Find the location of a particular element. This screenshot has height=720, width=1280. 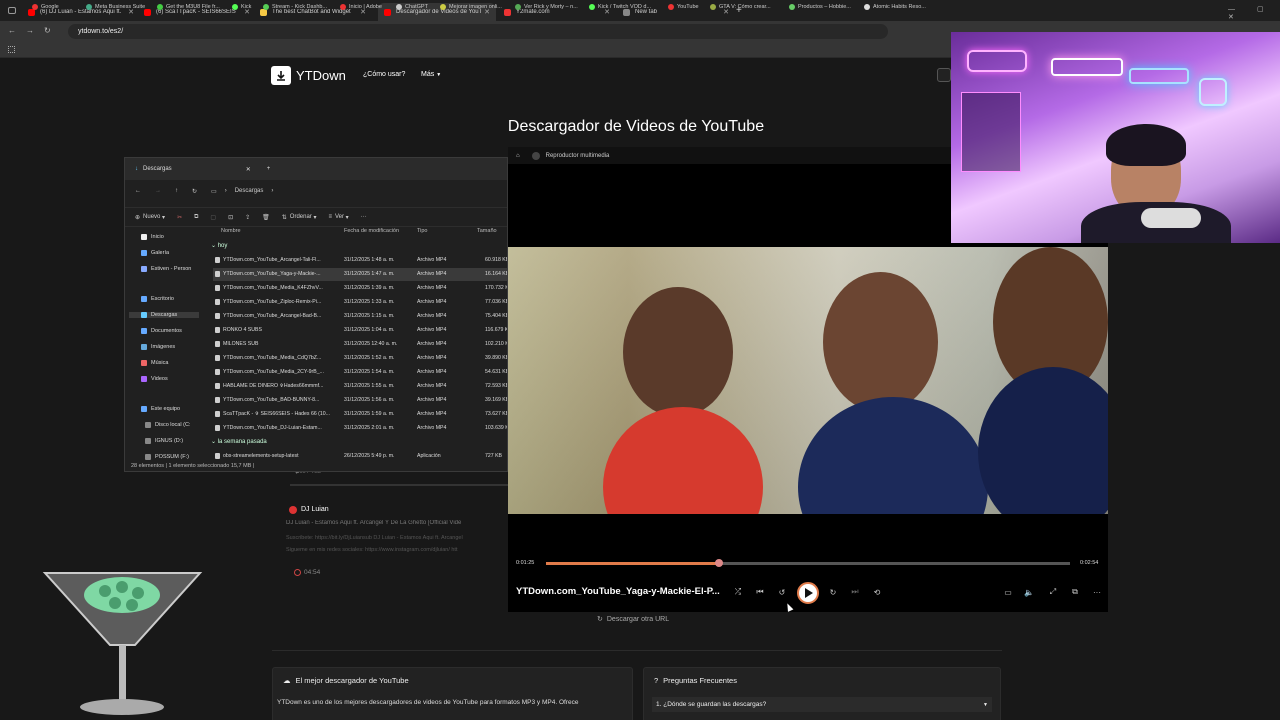

refresh-icon: ↻ is located at coordinates (194, 191).